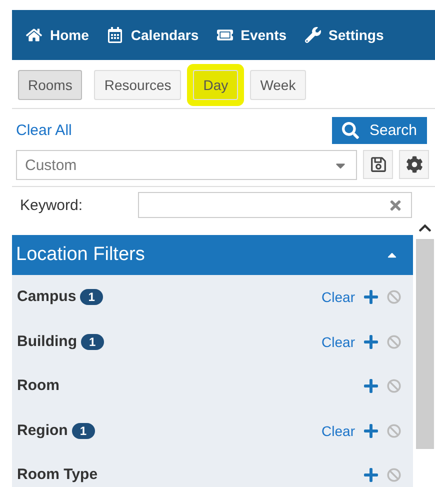 This screenshot has height=487, width=435. Describe the element at coordinates (46, 297) in the screenshot. I see `filter-name: Campus` at that location.